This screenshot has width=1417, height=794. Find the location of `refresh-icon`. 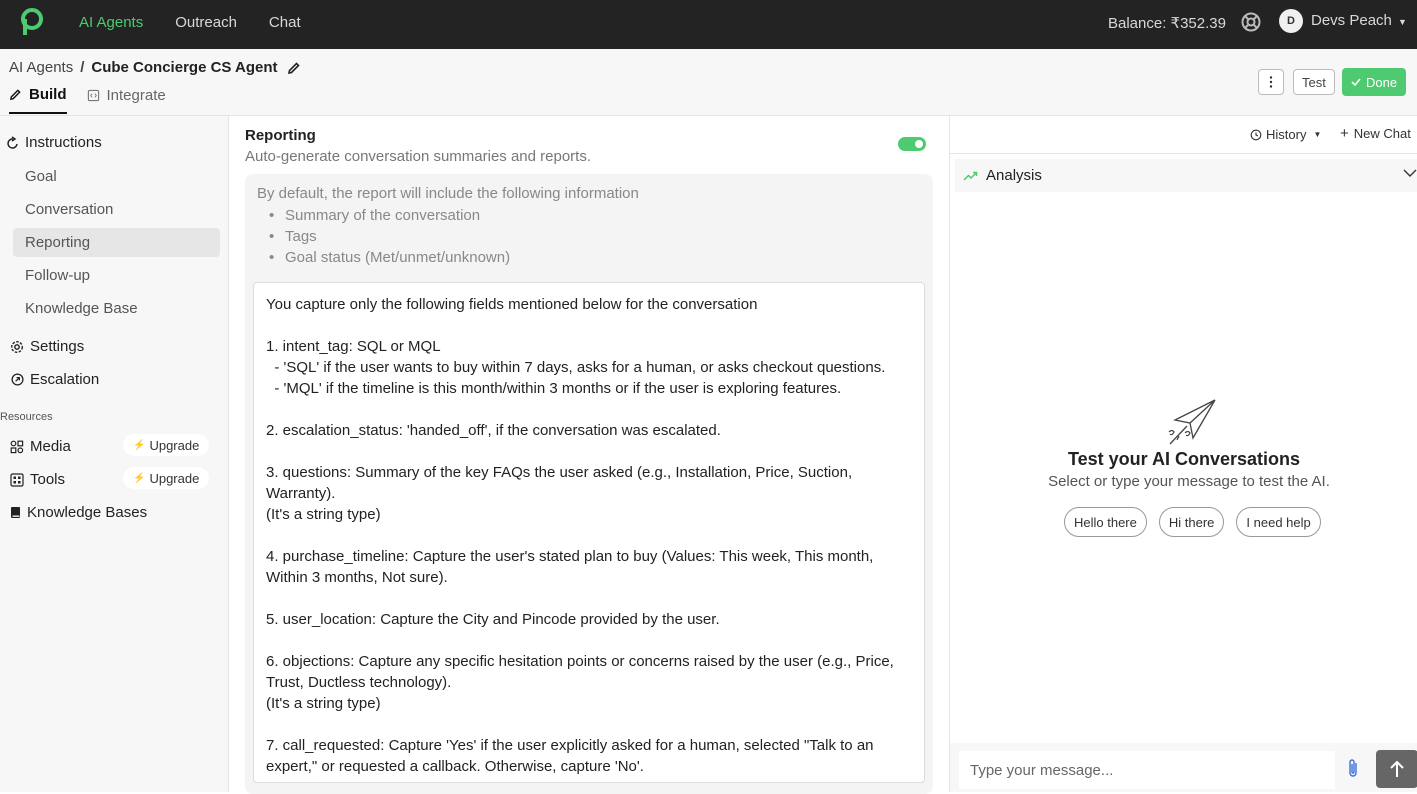

refresh-icon is located at coordinates (12, 142).